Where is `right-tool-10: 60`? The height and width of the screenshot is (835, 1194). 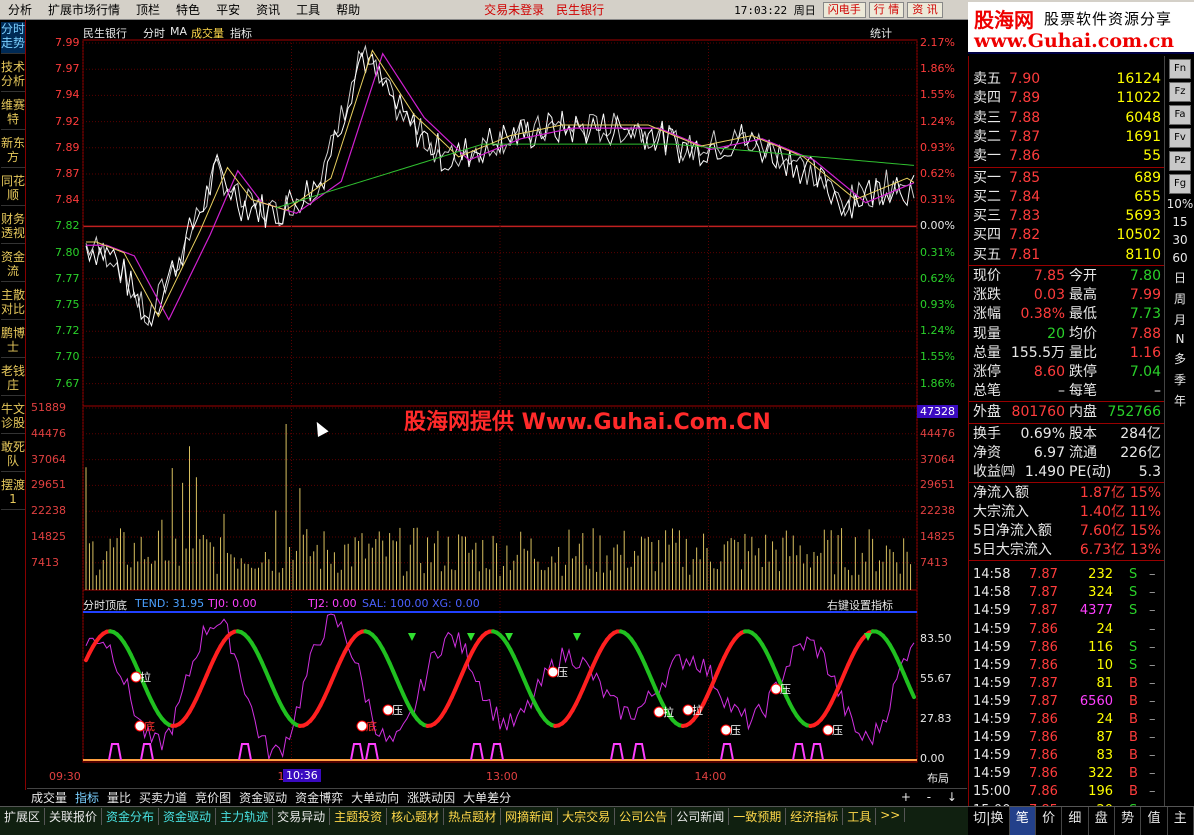 right-tool-10: 60 is located at coordinates (1180, 258).